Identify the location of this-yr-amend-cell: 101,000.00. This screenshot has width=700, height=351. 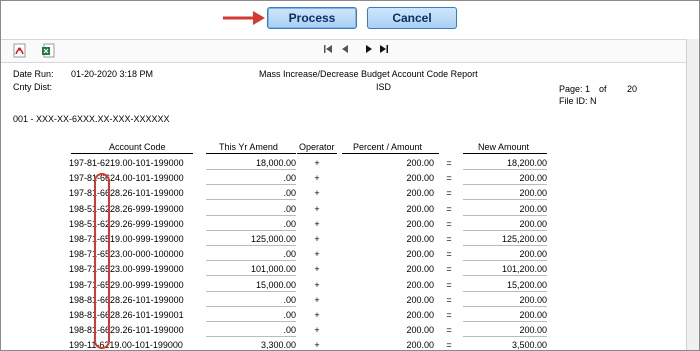
(273, 269).